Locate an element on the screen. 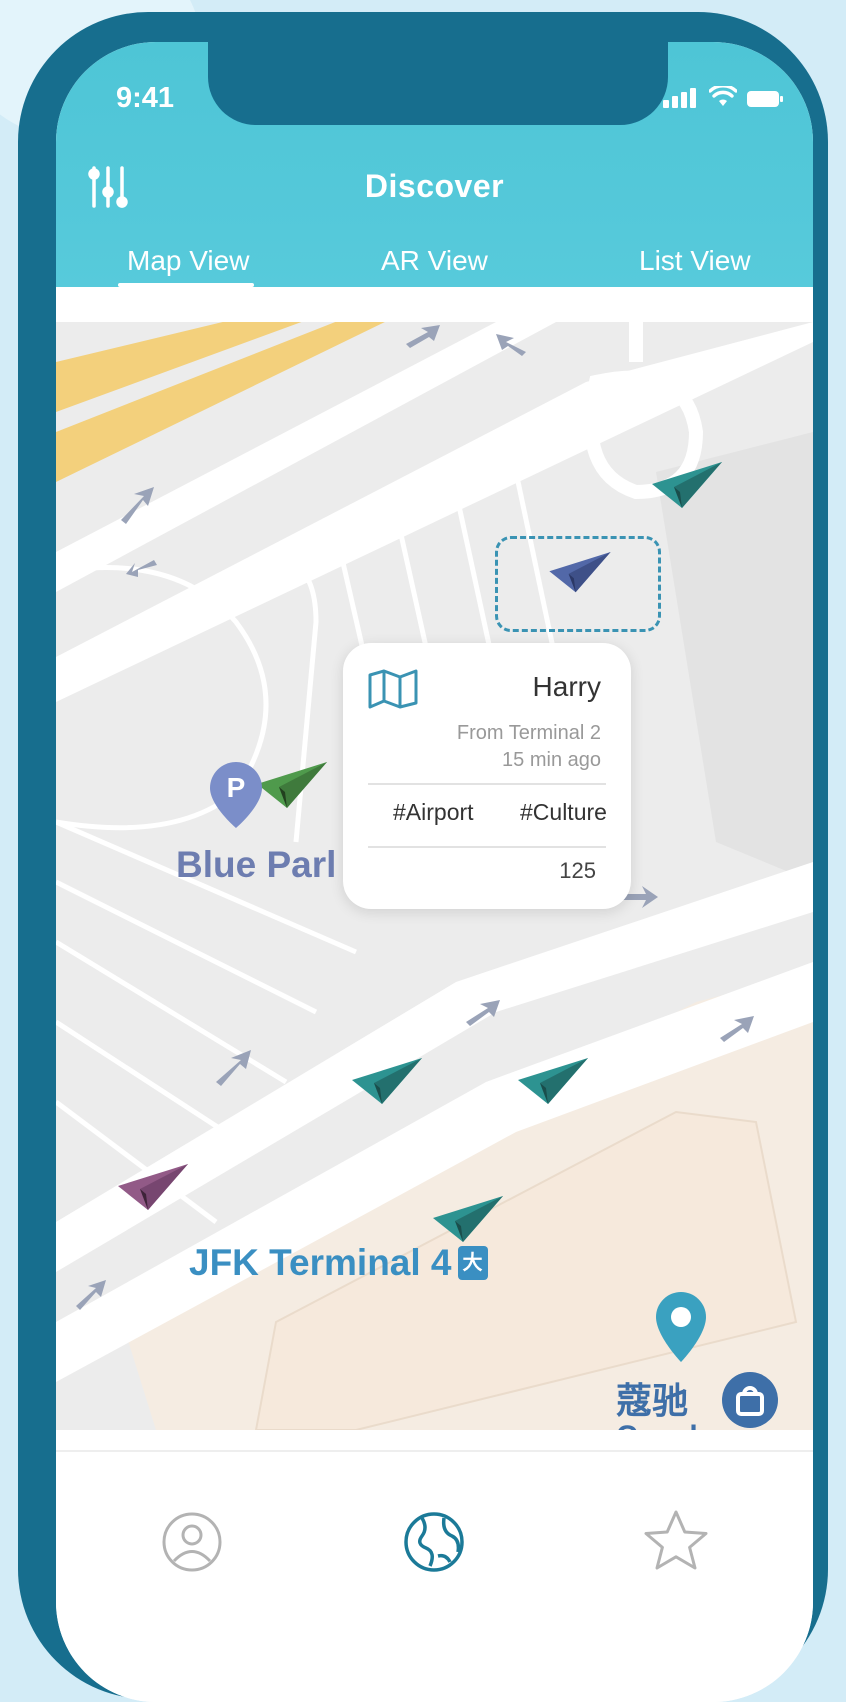 This screenshot has height=1702, width=846. paper-plane-purple-icon is located at coordinates (153, 1188).